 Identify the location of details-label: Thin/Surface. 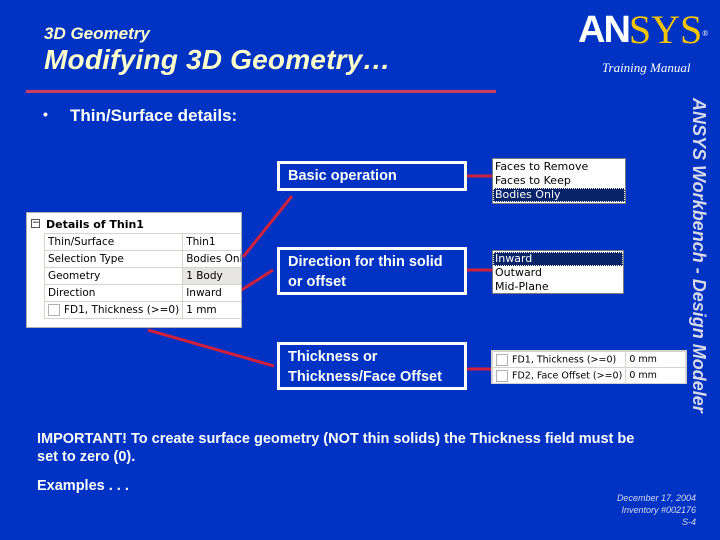
(113, 242).